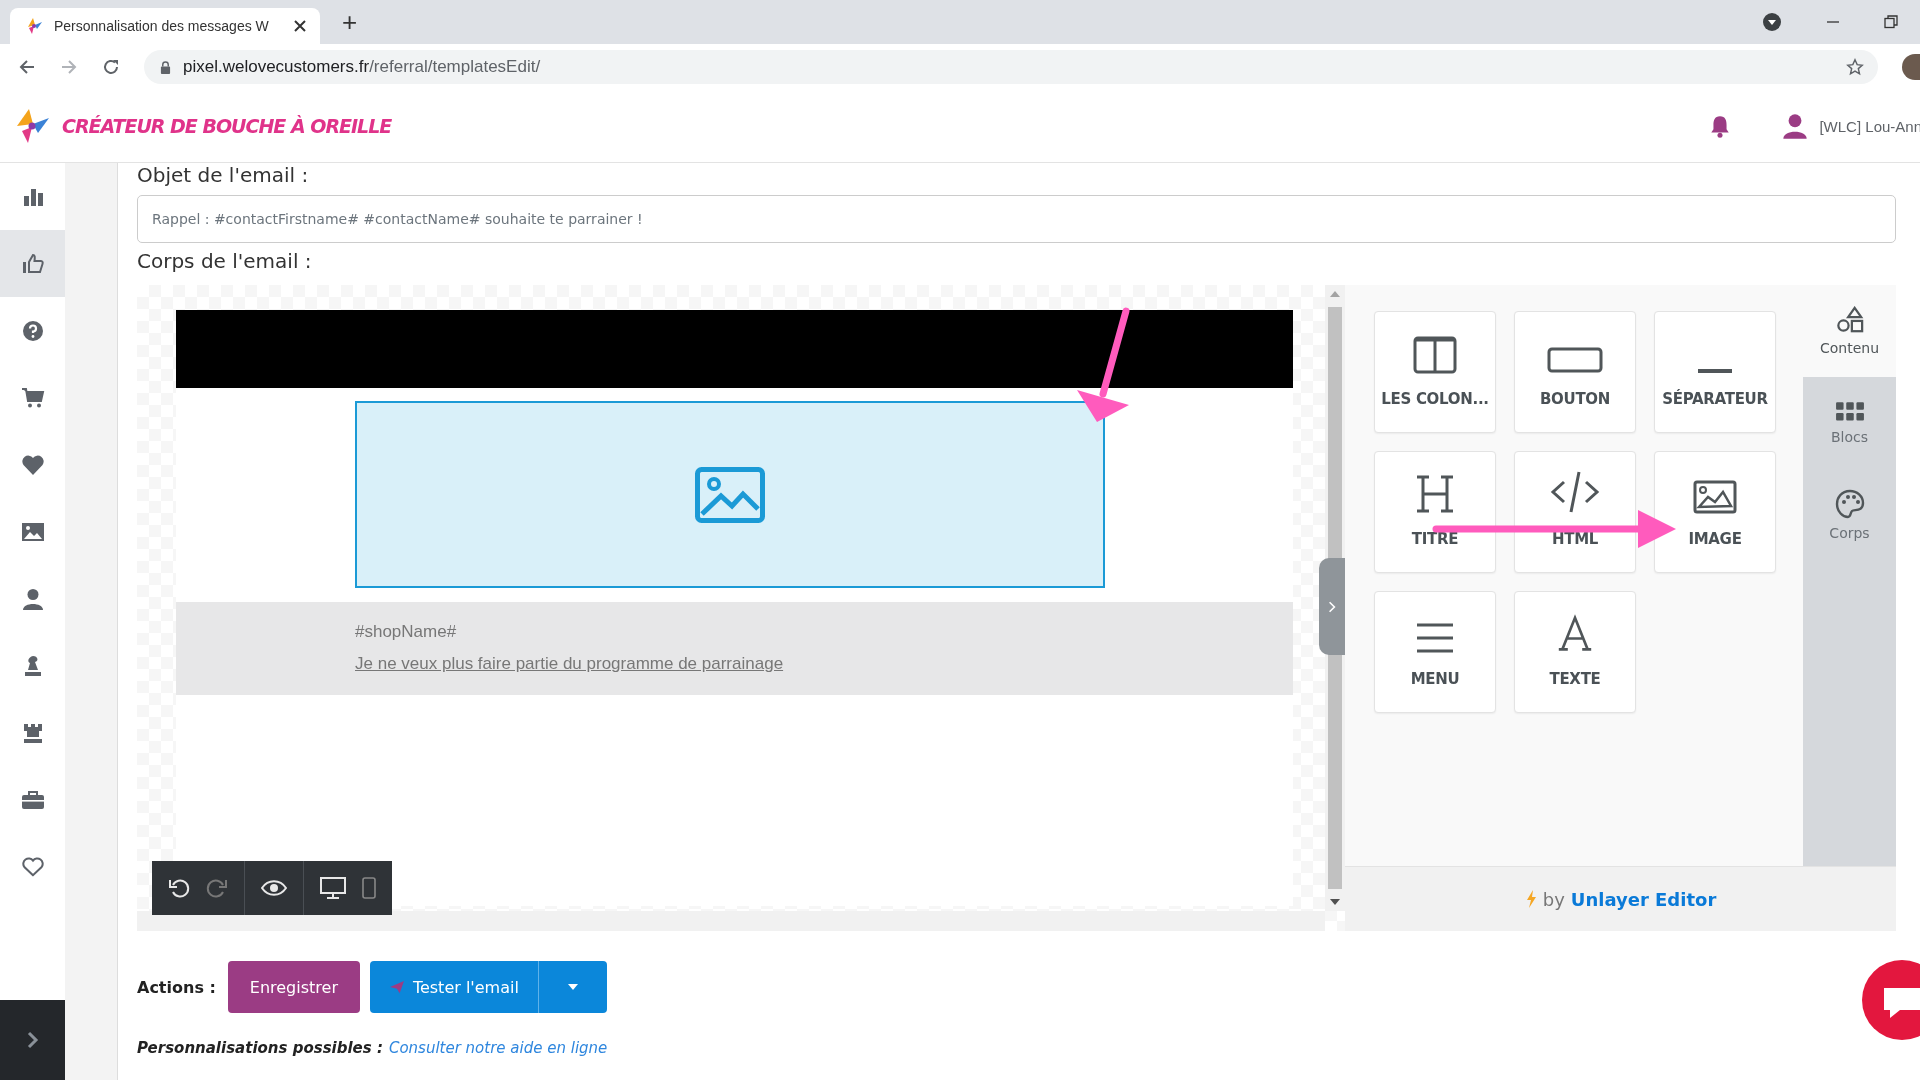 Image resolution: width=1920 pixels, height=1080 pixels. Describe the element at coordinates (165, 67) in the screenshot. I see `lock-icon` at that location.